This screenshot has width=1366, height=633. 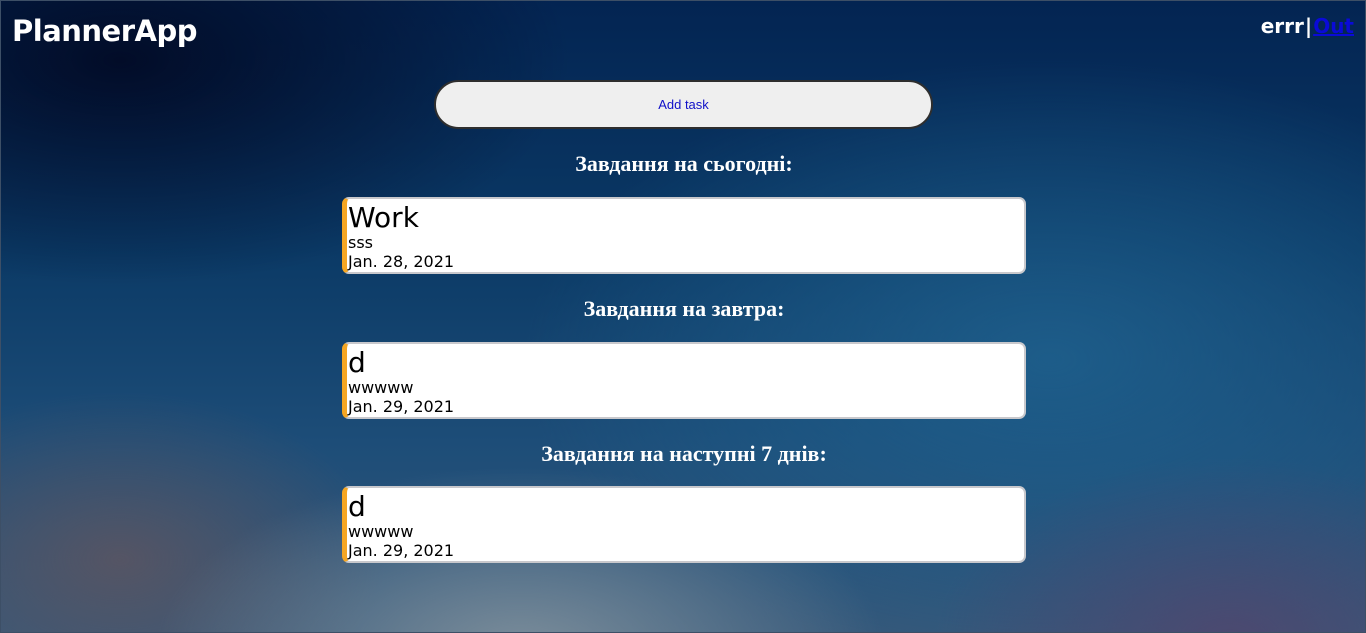 I want to click on task-date: Jan. 28, 2021, so click(x=401, y=261).